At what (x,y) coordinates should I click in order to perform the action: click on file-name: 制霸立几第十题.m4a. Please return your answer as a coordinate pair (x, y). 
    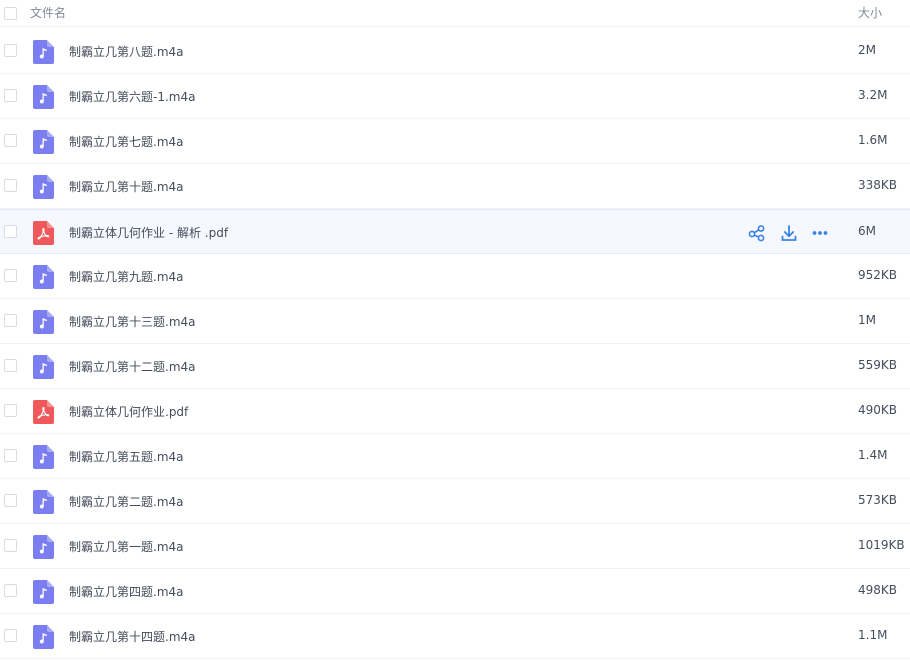
    Looking at the image, I should click on (126, 186).